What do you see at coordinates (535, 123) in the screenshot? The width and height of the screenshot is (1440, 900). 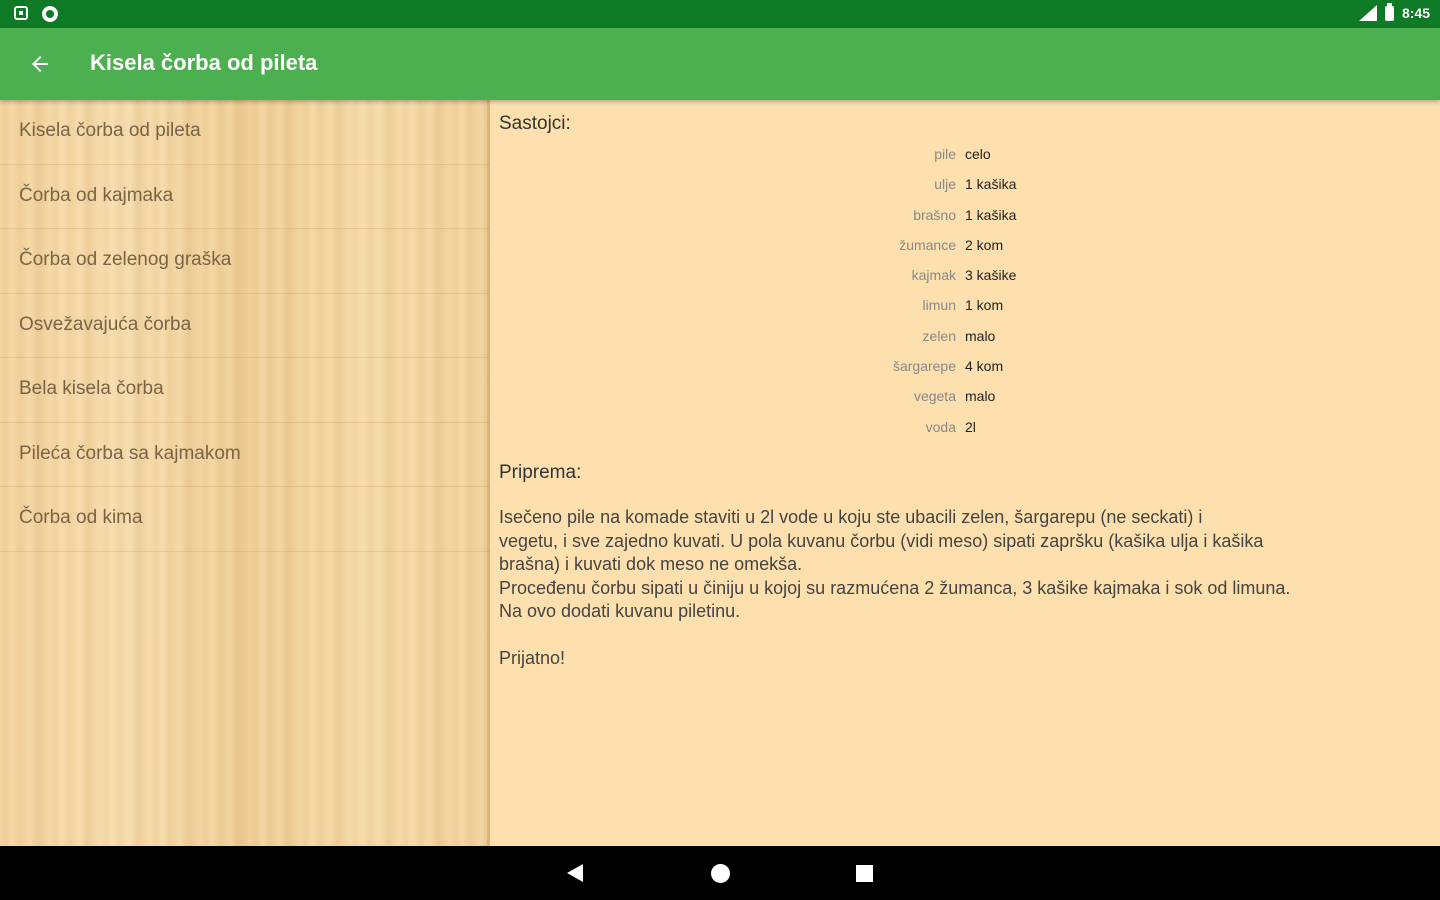 I see `ingredients-heading: Sastojci:` at bounding box center [535, 123].